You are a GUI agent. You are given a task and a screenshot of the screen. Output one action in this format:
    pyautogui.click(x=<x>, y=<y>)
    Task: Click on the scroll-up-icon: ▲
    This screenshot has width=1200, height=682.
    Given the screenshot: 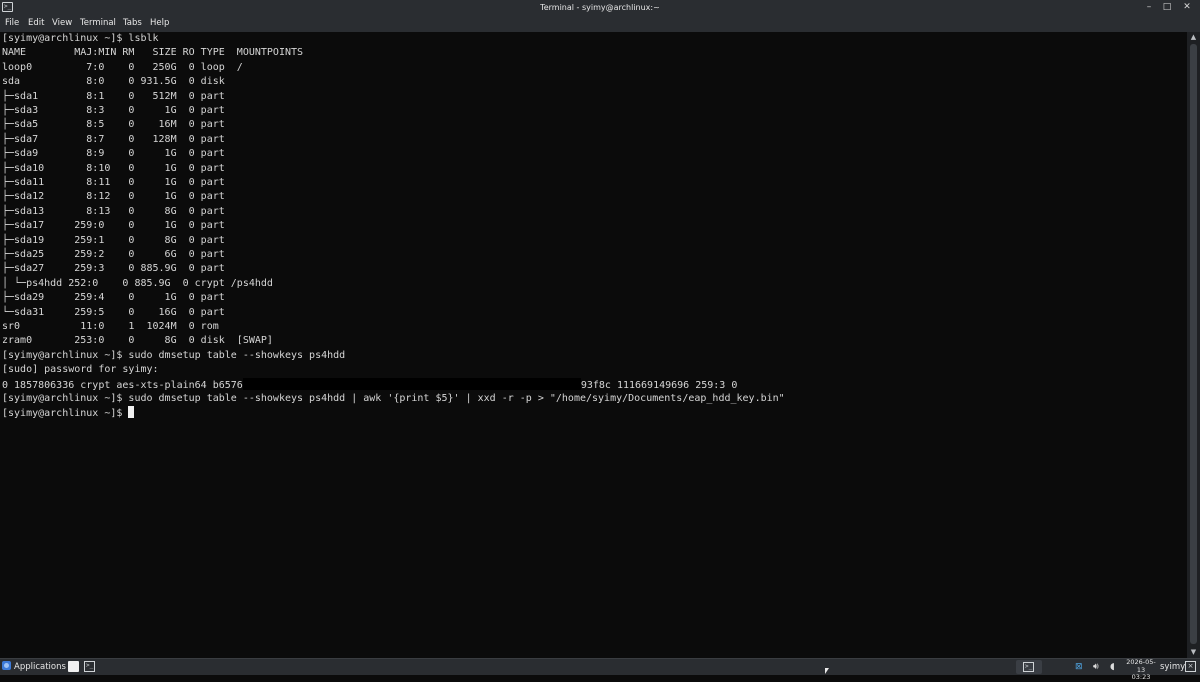 What is the action you would take?
    pyautogui.click(x=1193, y=37)
    